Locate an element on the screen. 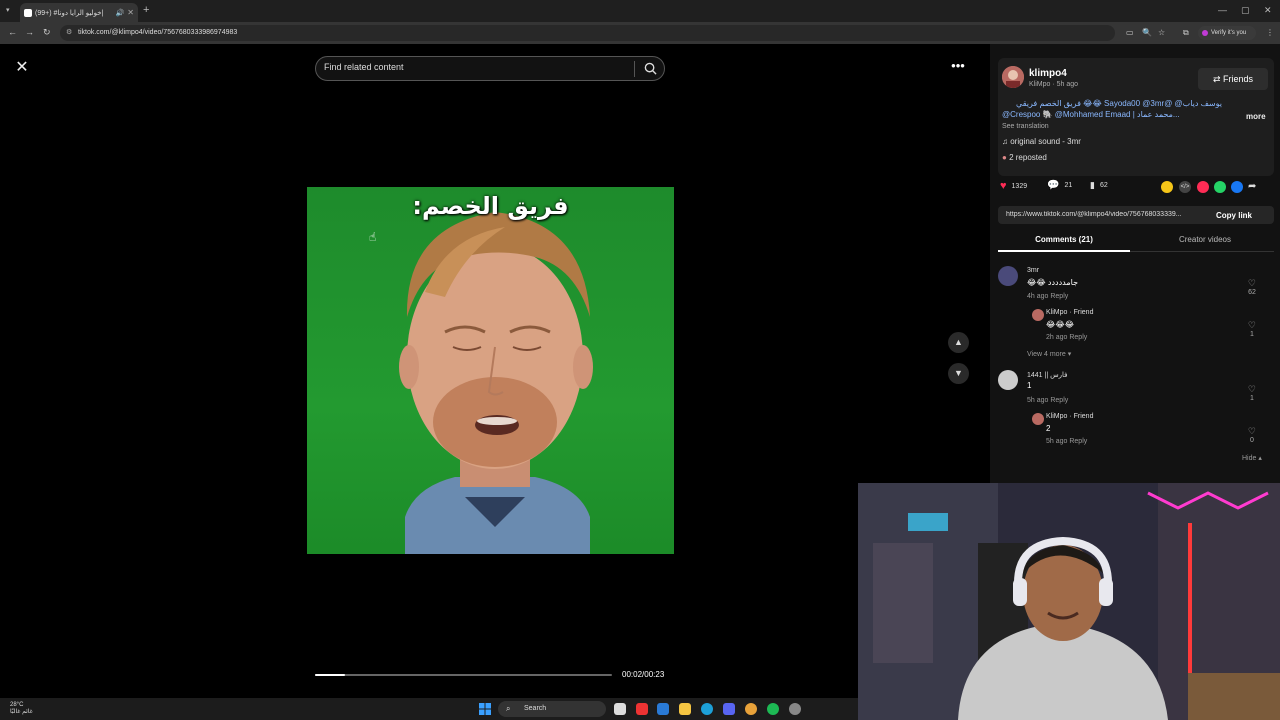 The height and width of the screenshot is (720, 1280). menu-icon: ⋮ is located at coordinates (1270, 32).